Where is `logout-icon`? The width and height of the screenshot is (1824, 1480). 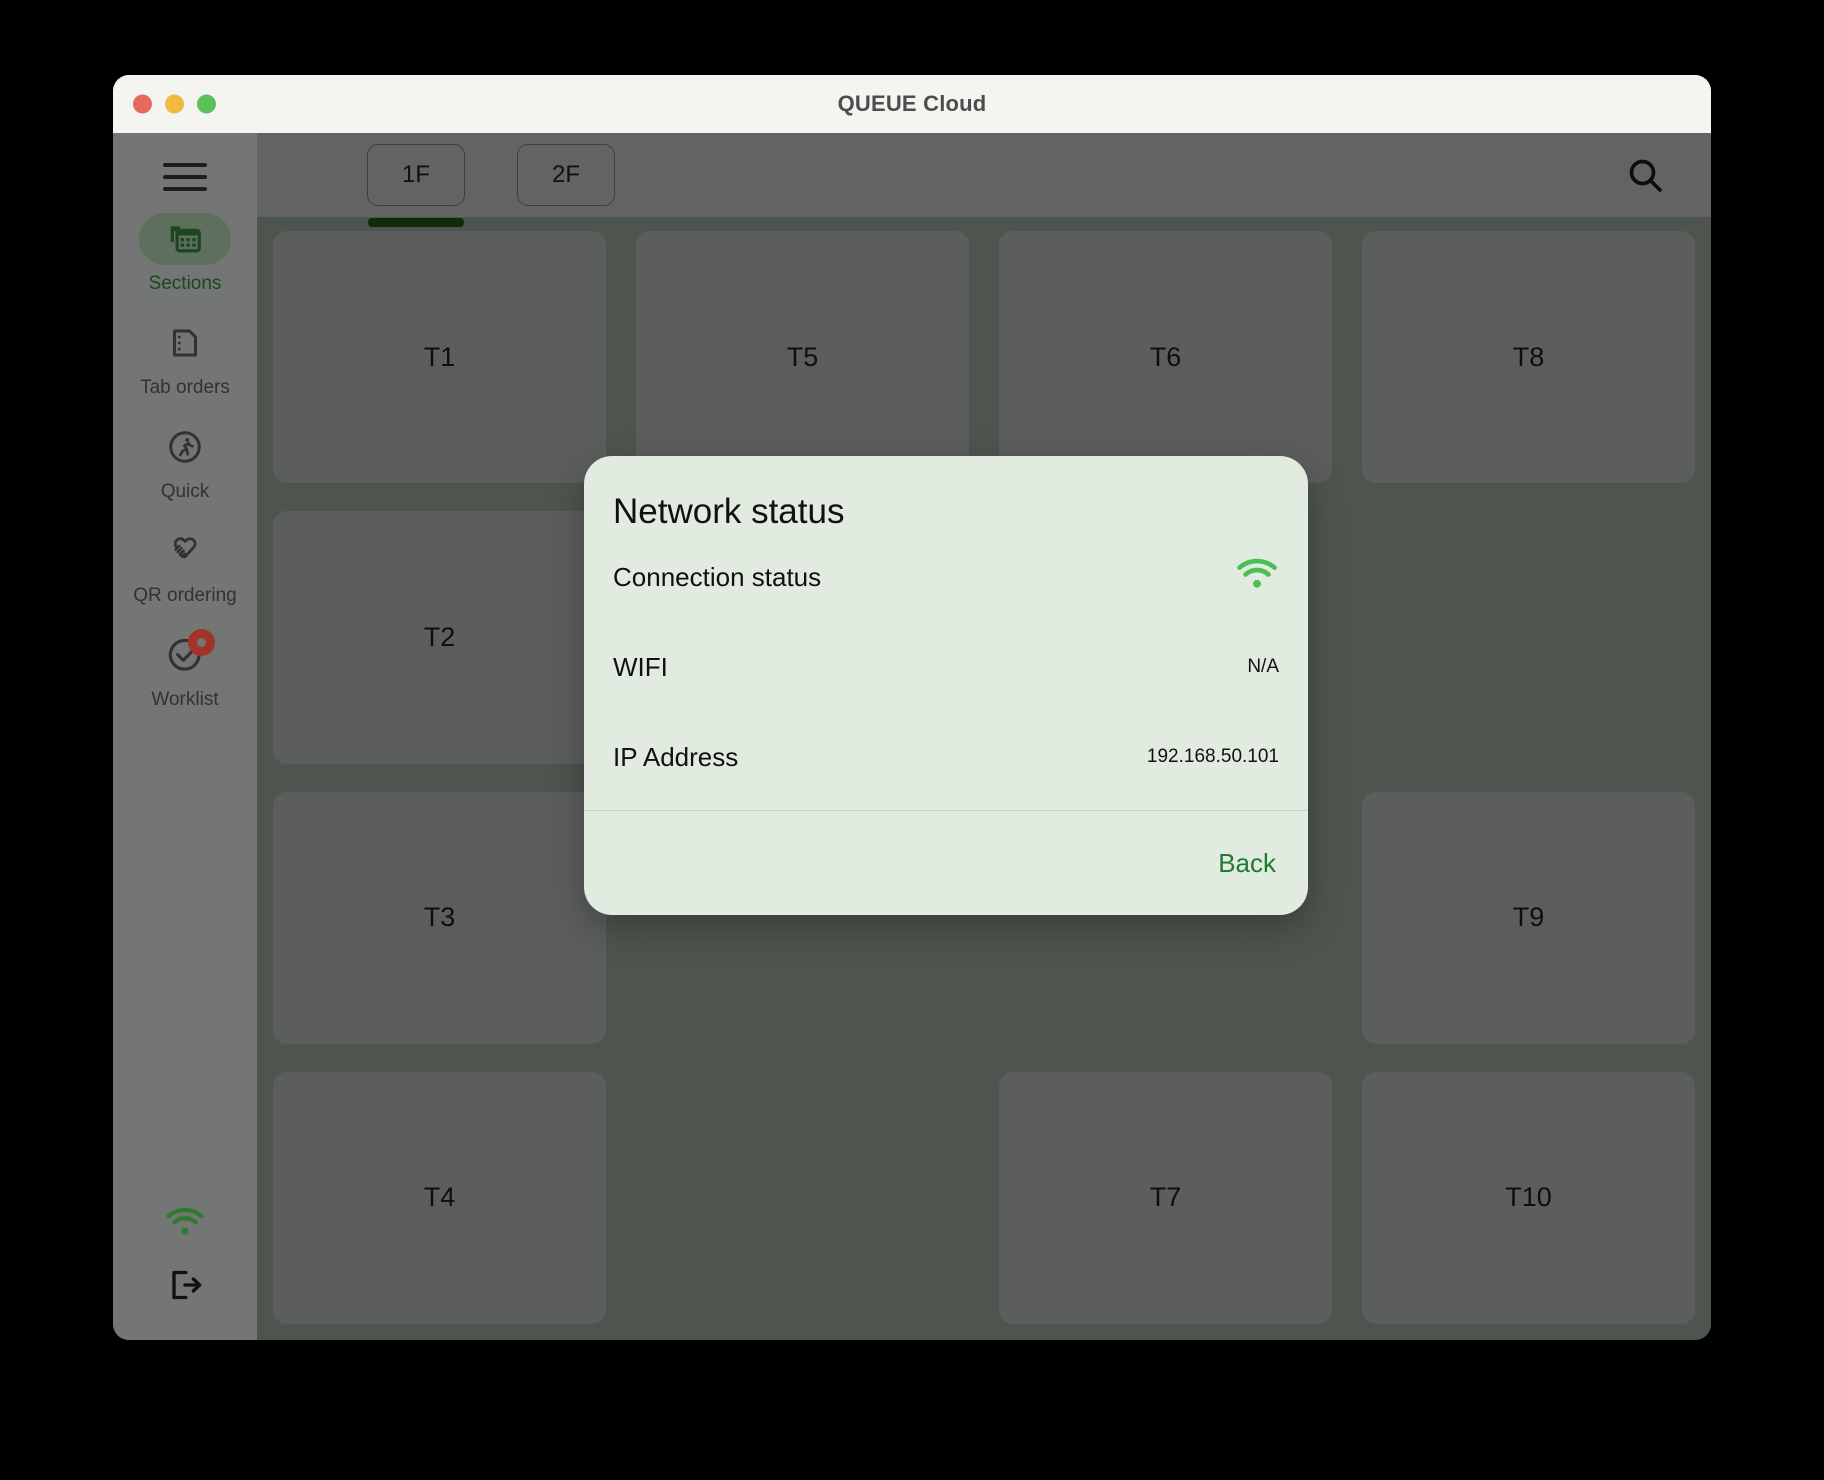 logout-icon is located at coordinates (185, 1285).